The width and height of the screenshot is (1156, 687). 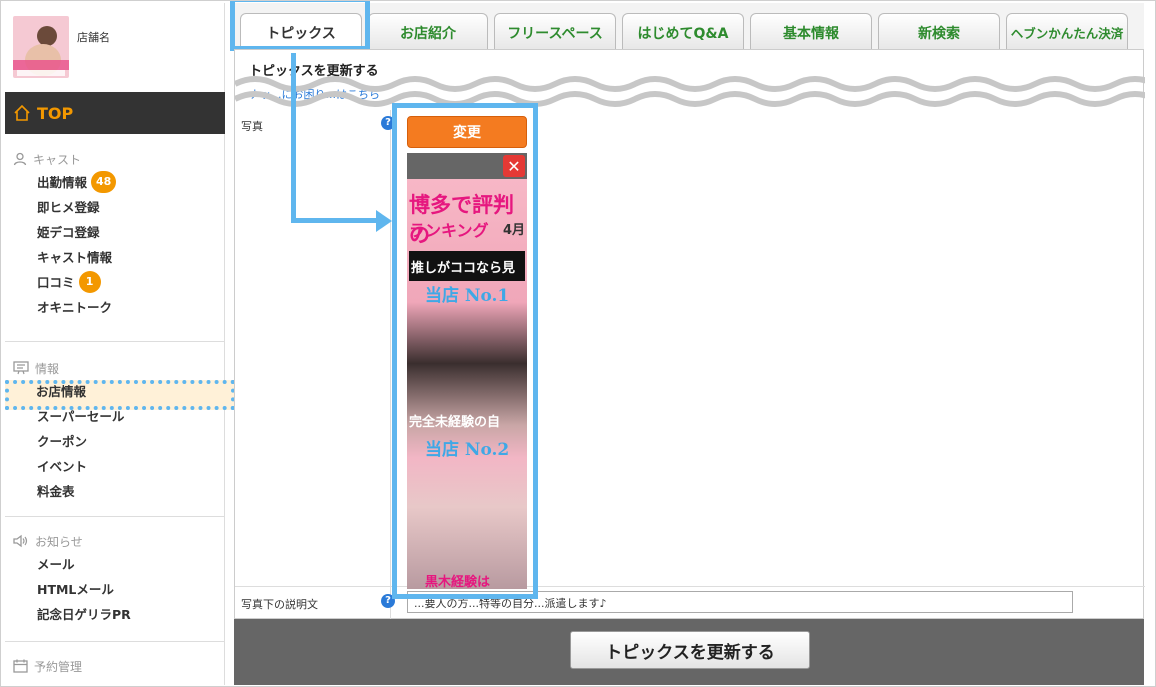 I want to click on tab-heaven-payment: ヘブンかんたん決済, so click(x=1067, y=32).